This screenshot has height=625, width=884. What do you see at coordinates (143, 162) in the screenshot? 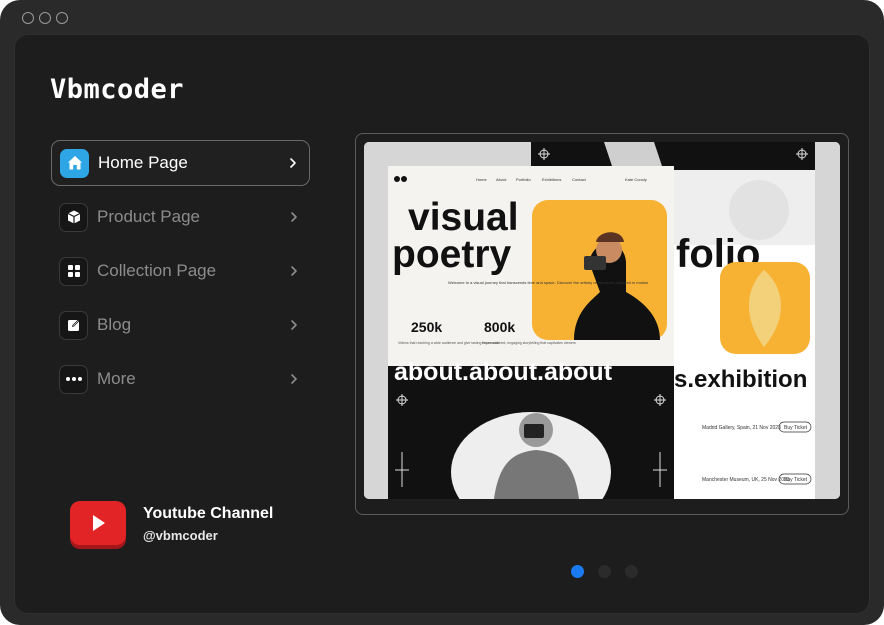
I see `nav-label: Home Page` at bounding box center [143, 162].